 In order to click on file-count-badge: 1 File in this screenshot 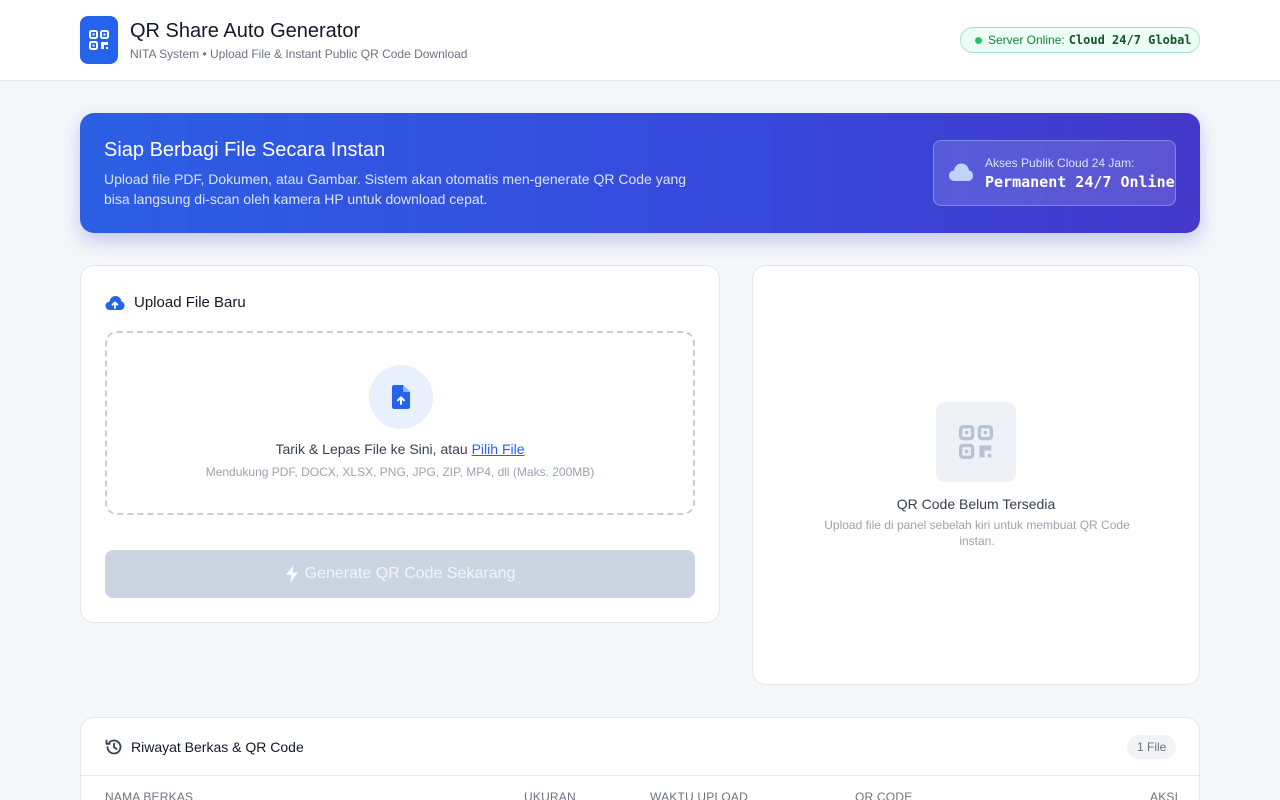, I will do `click(1152, 747)`.